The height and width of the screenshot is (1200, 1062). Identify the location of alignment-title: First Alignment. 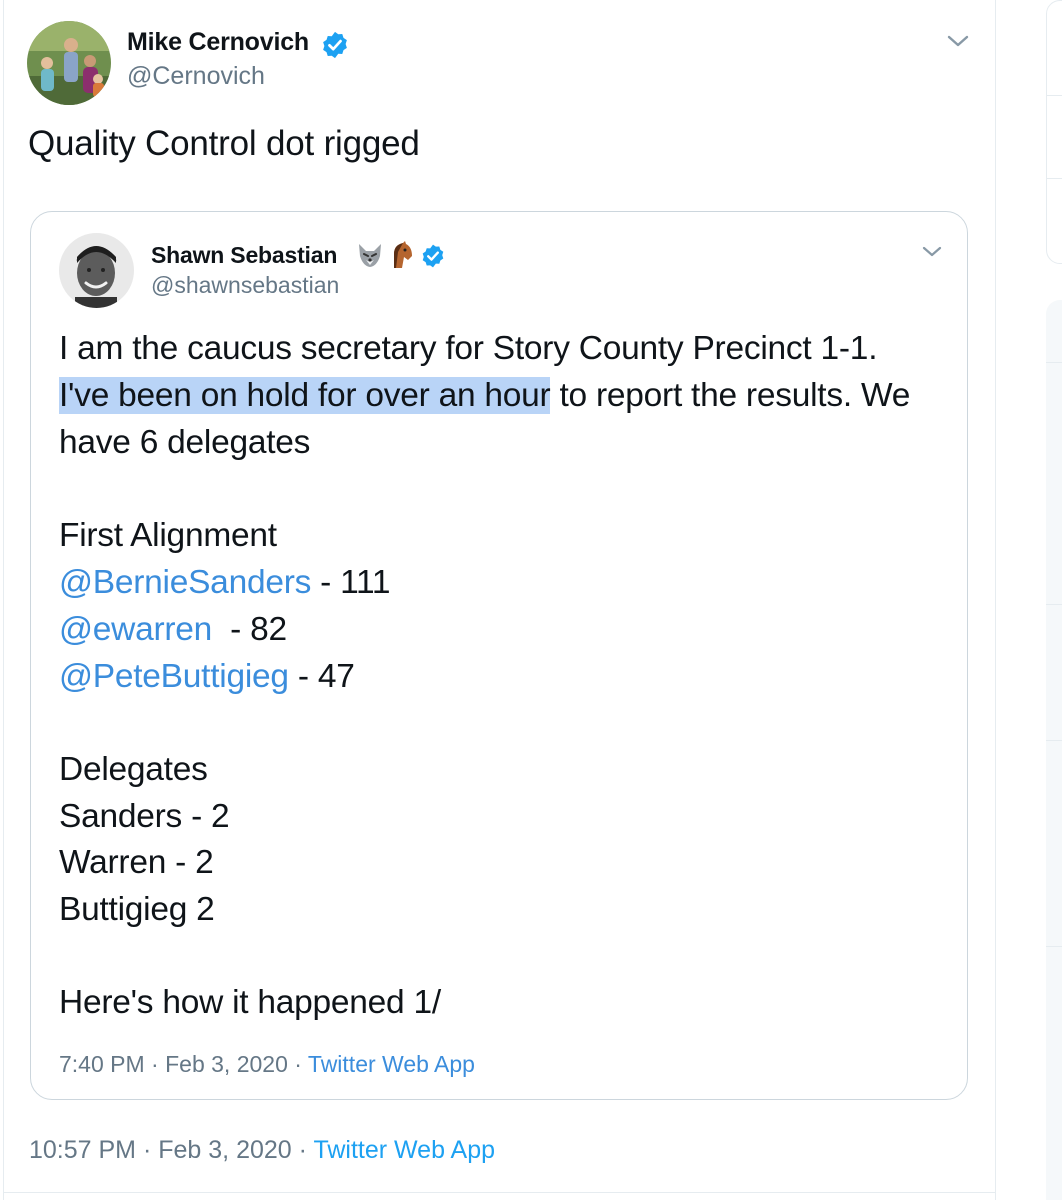
(168, 535).